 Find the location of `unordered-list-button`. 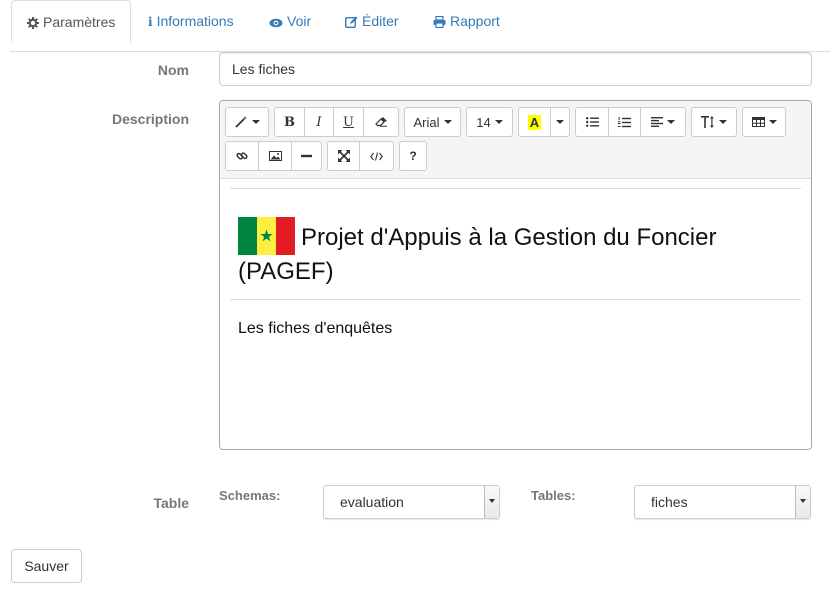

unordered-list-button is located at coordinates (592, 122).